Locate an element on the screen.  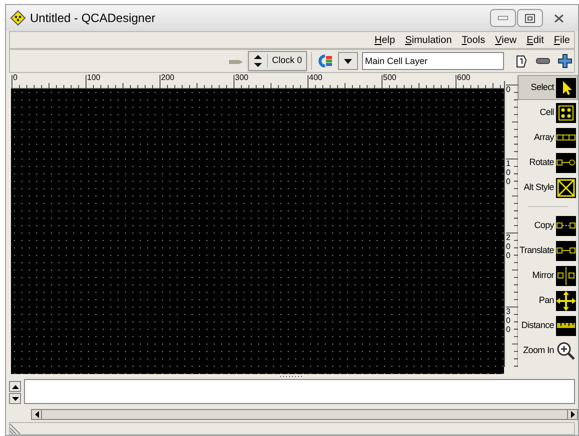
copy-tool-icon is located at coordinates (566, 226).